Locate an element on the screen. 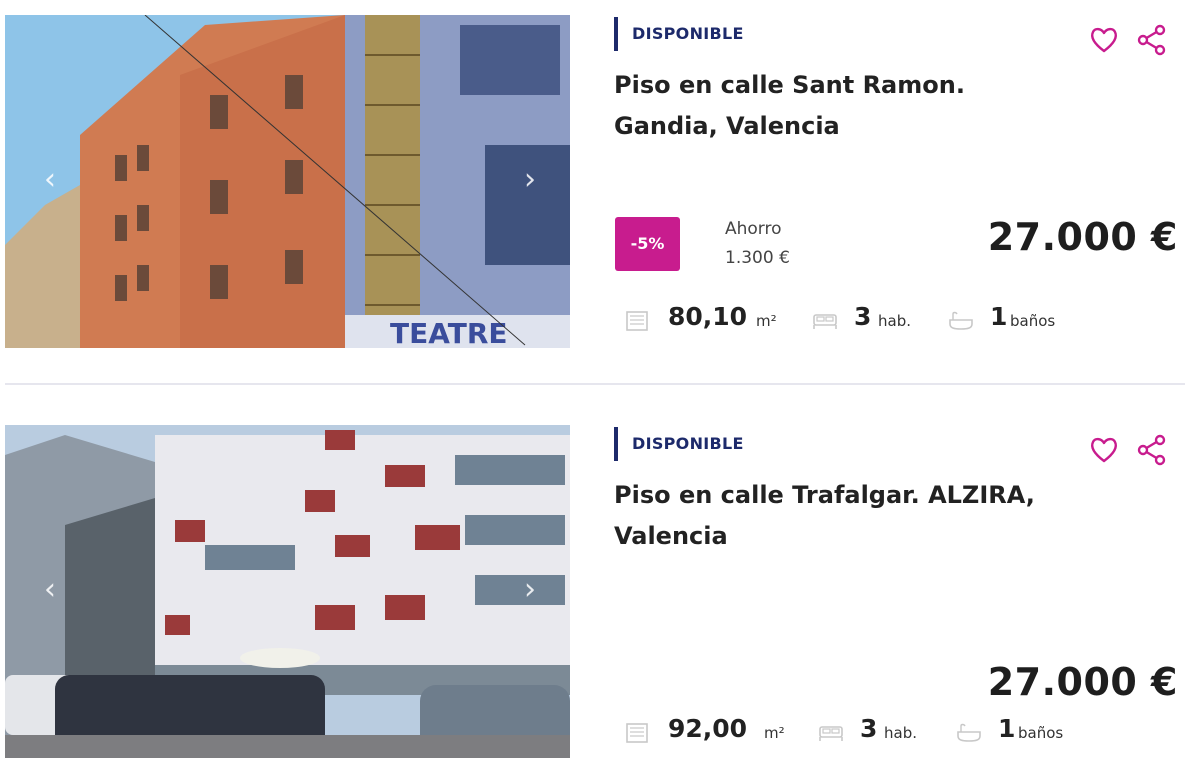 The width and height of the screenshot is (1200, 770). divider is located at coordinates (595, 384).